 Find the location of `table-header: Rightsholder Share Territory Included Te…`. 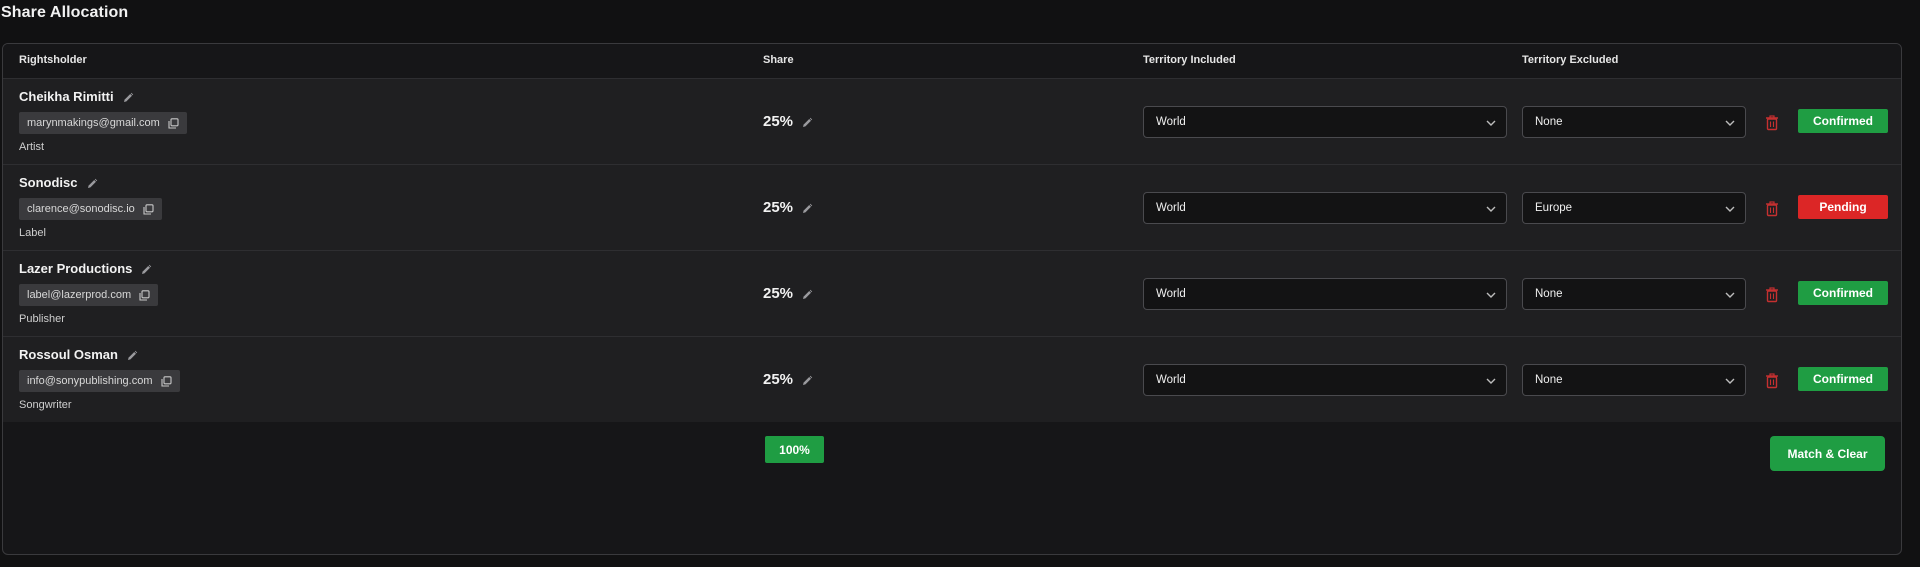

table-header: Rightsholder Share Territory Included Te… is located at coordinates (952, 61).